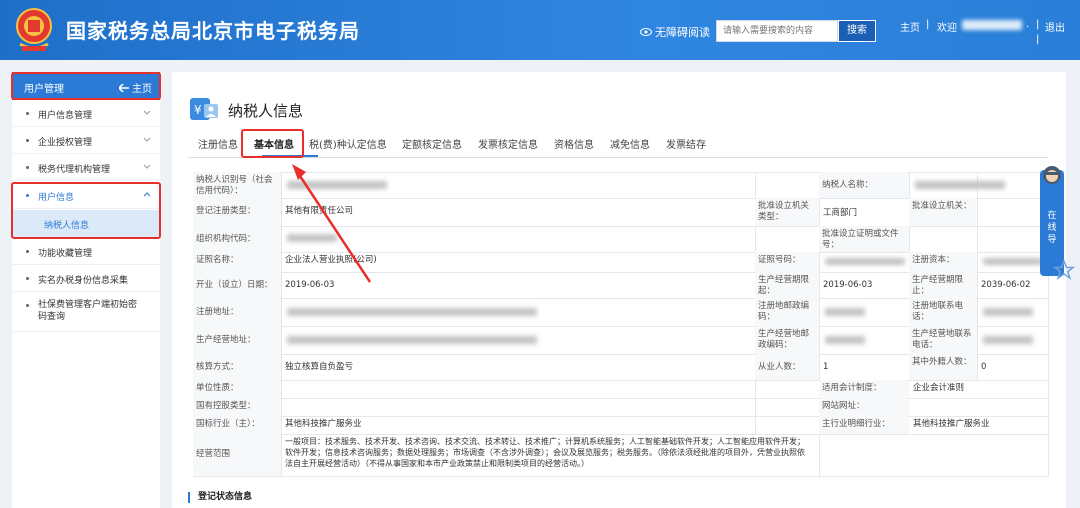 Image resolution: width=1080 pixels, height=508 pixels. I want to click on sidebar-item-realname-collection: 实名办税身份信息采集, so click(86, 278).